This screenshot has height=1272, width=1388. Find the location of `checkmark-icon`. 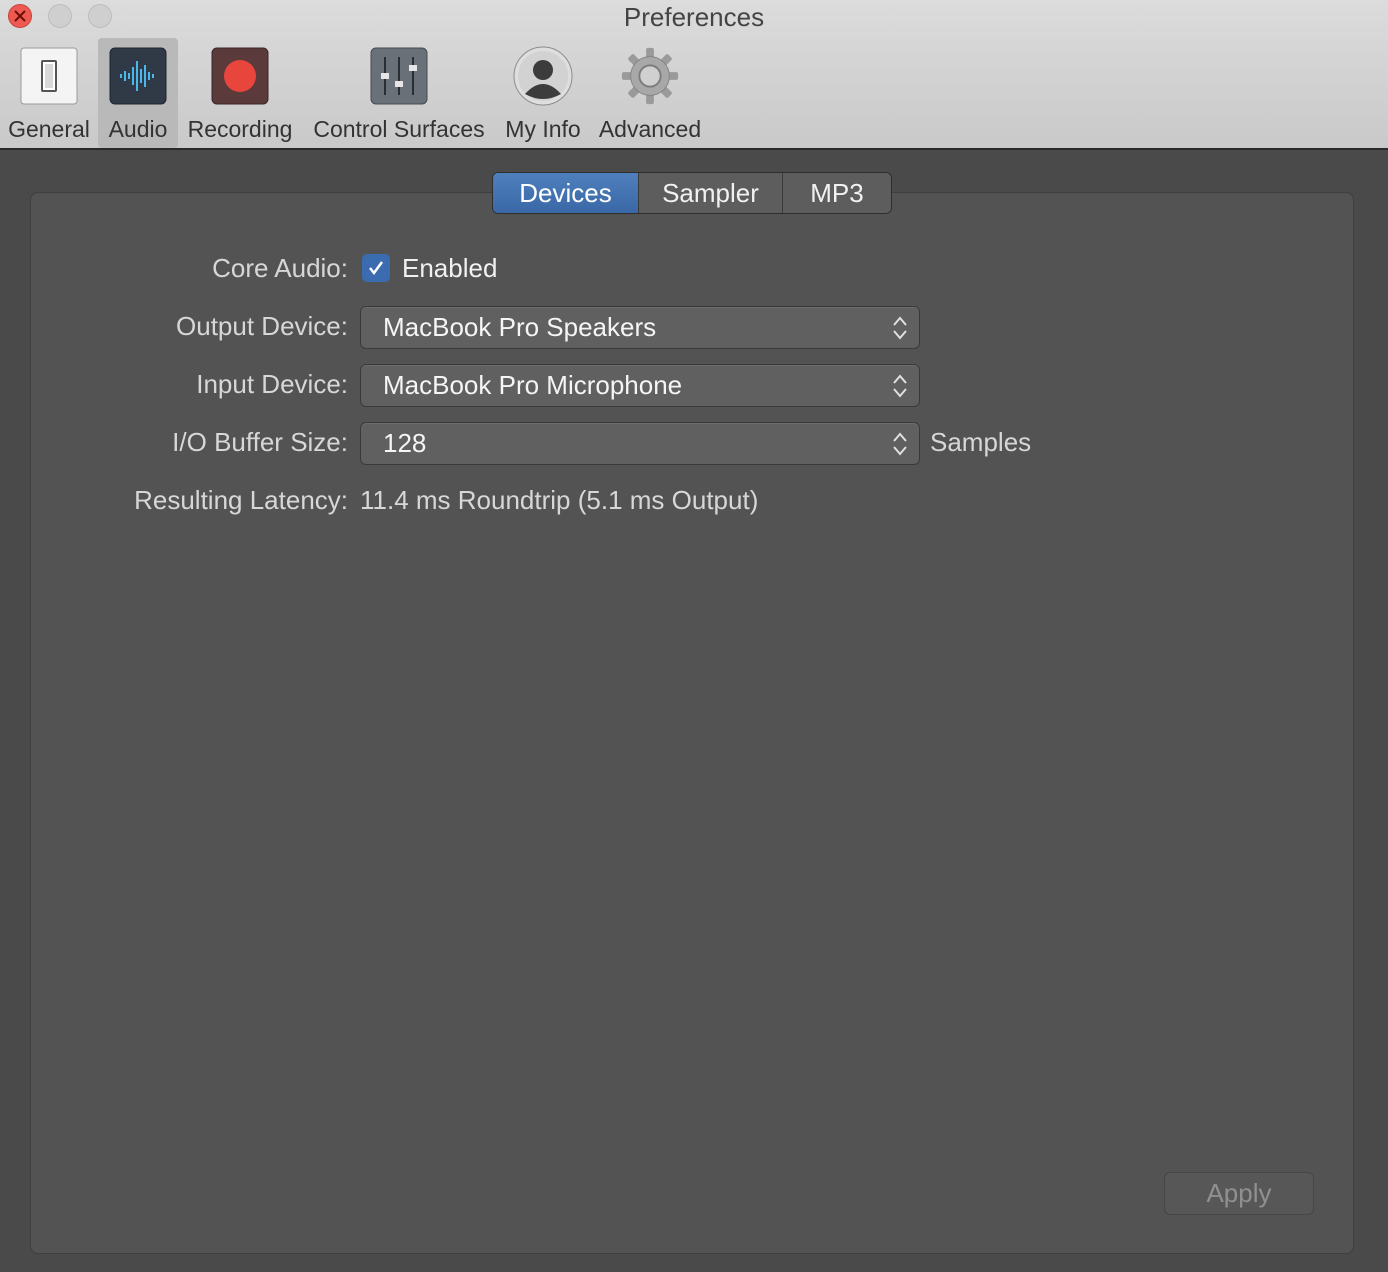

checkmark-icon is located at coordinates (376, 268).